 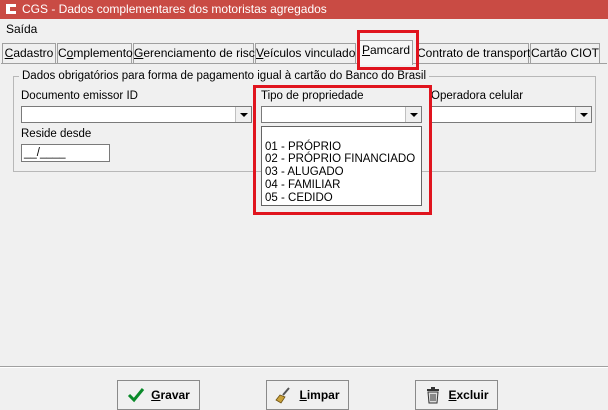 What do you see at coordinates (511, 114) in the screenshot?
I see `operadora-combo` at bounding box center [511, 114].